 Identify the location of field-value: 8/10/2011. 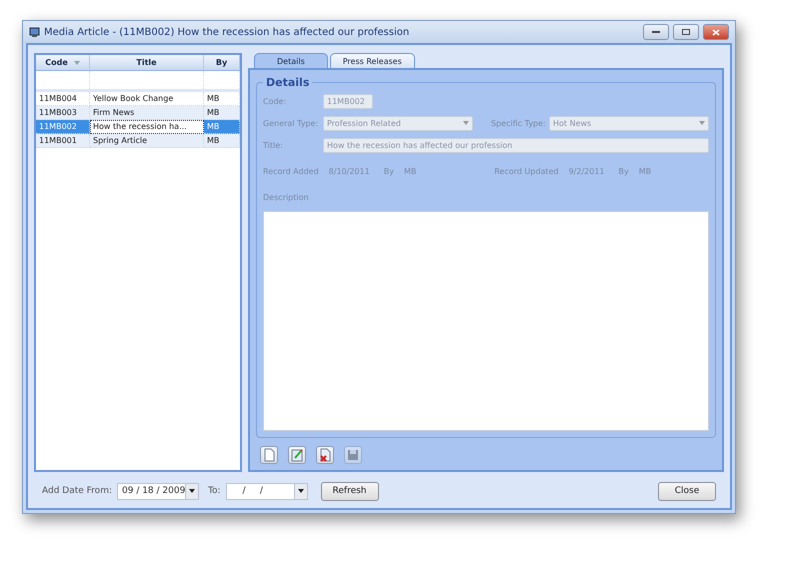
(349, 171).